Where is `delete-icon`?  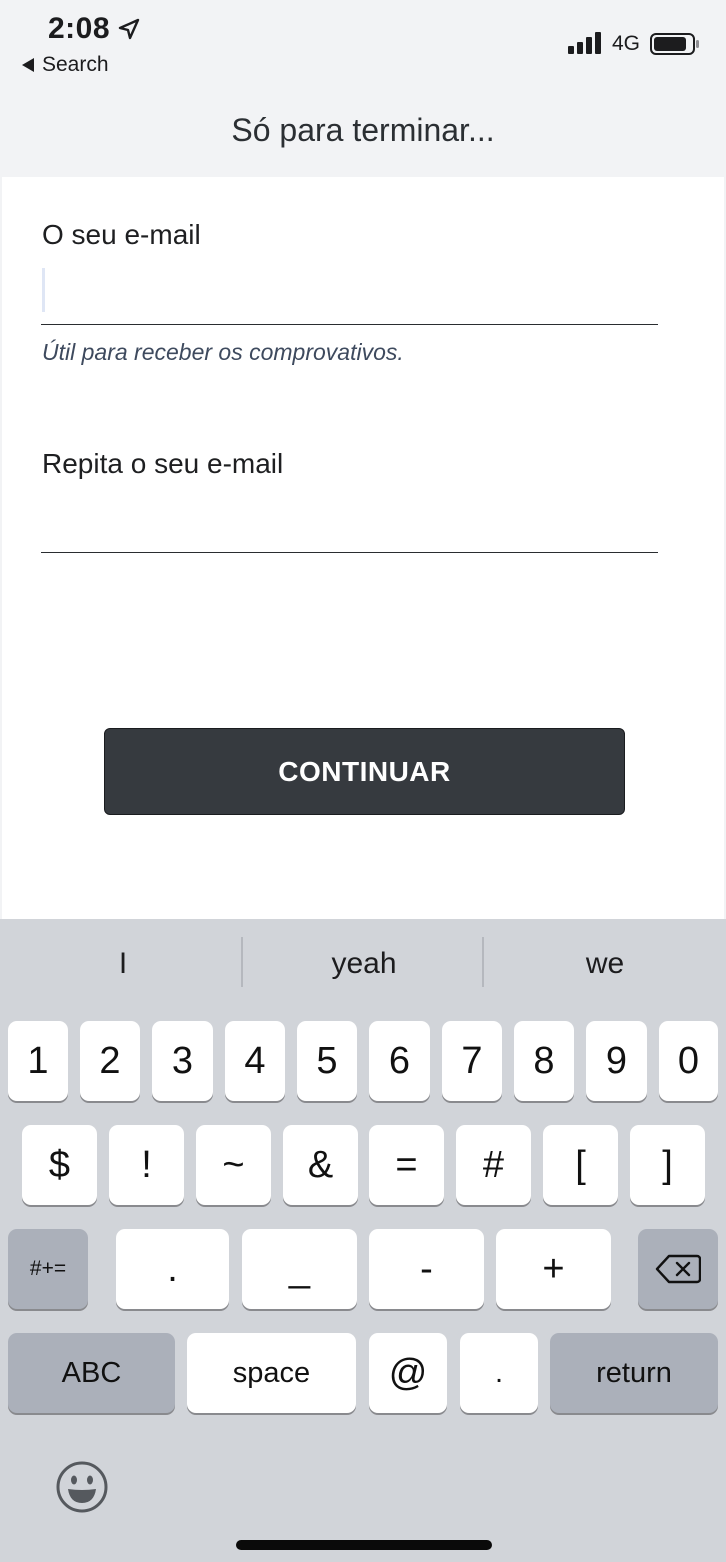
delete-icon is located at coordinates (678, 1269).